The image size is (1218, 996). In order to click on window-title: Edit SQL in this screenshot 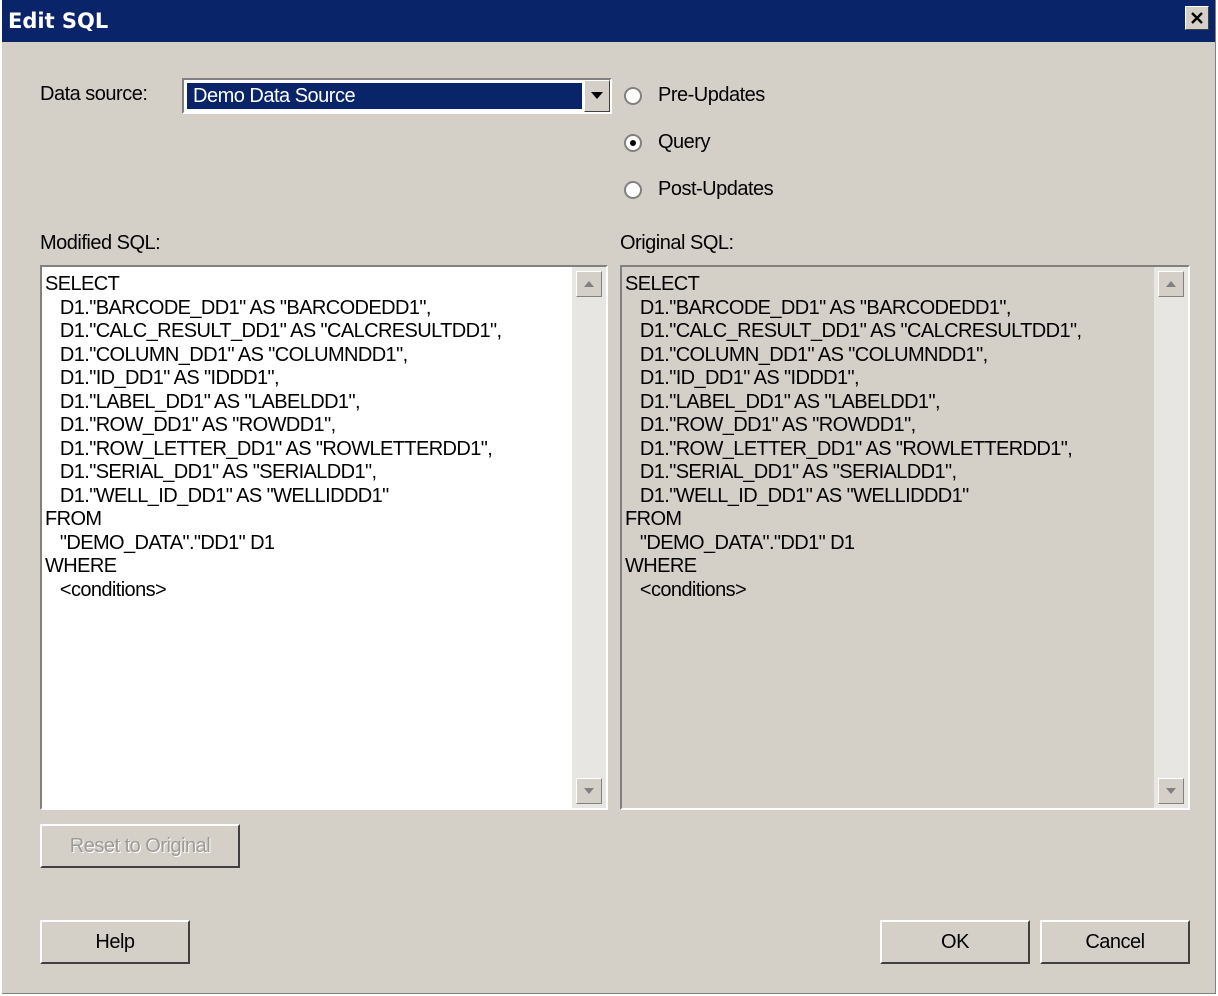, I will do `click(58, 21)`.